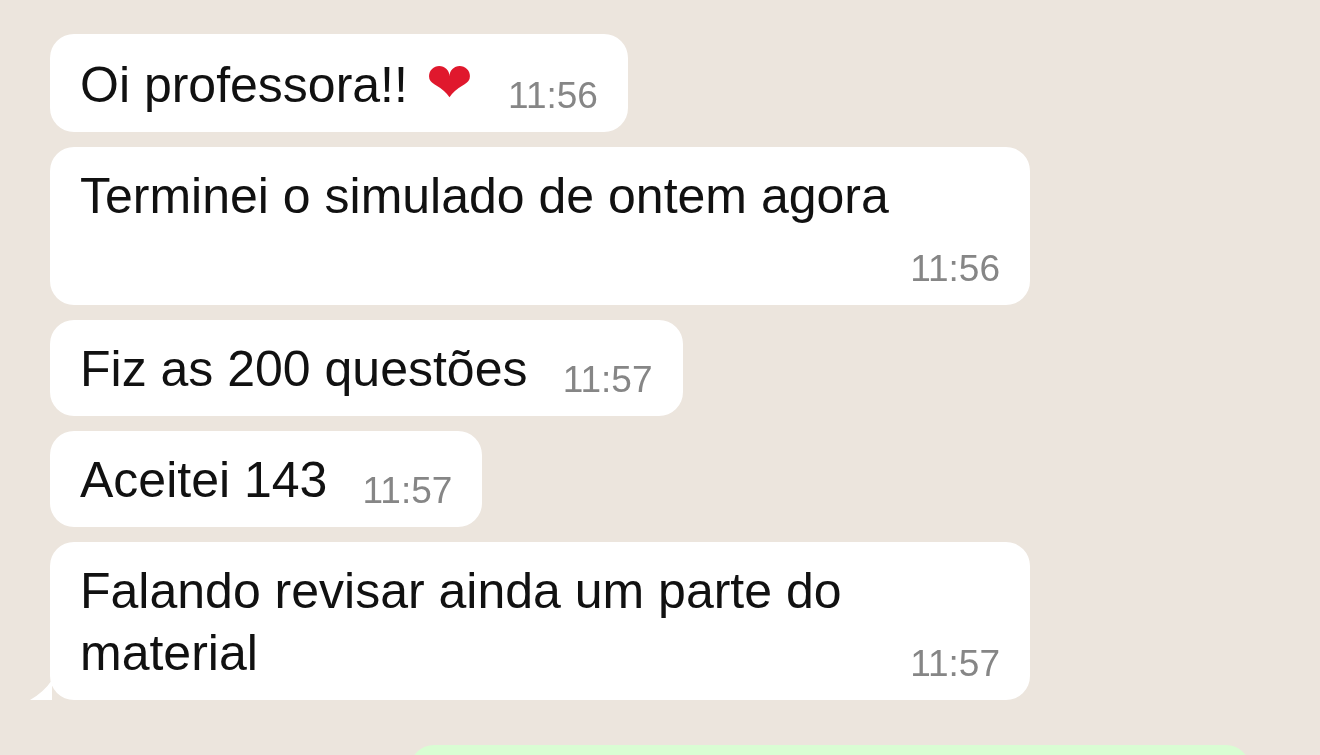 Image resolution: width=1320 pixels, height=755 pixels. What do you see at coordinates (304, 369) in the screenshot?
I see `message-text: Fiz as 200 questões` at bounding box center [304, 369].